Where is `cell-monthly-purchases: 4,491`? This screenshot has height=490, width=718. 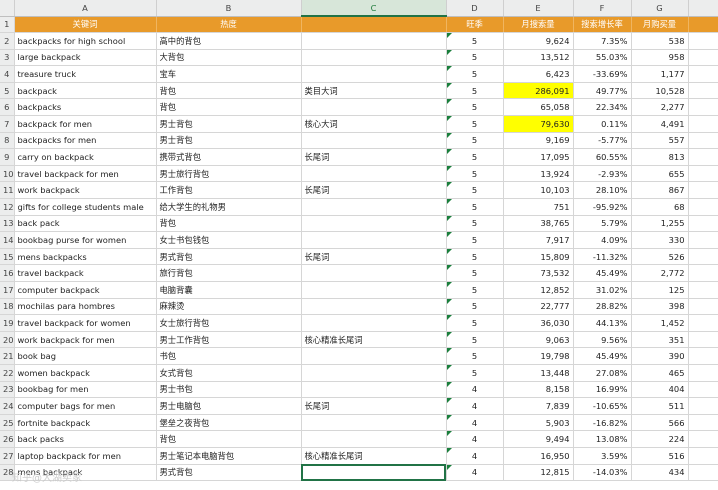
cell-monthly-purchases: 4,491 is located at coordinates (660, 124).